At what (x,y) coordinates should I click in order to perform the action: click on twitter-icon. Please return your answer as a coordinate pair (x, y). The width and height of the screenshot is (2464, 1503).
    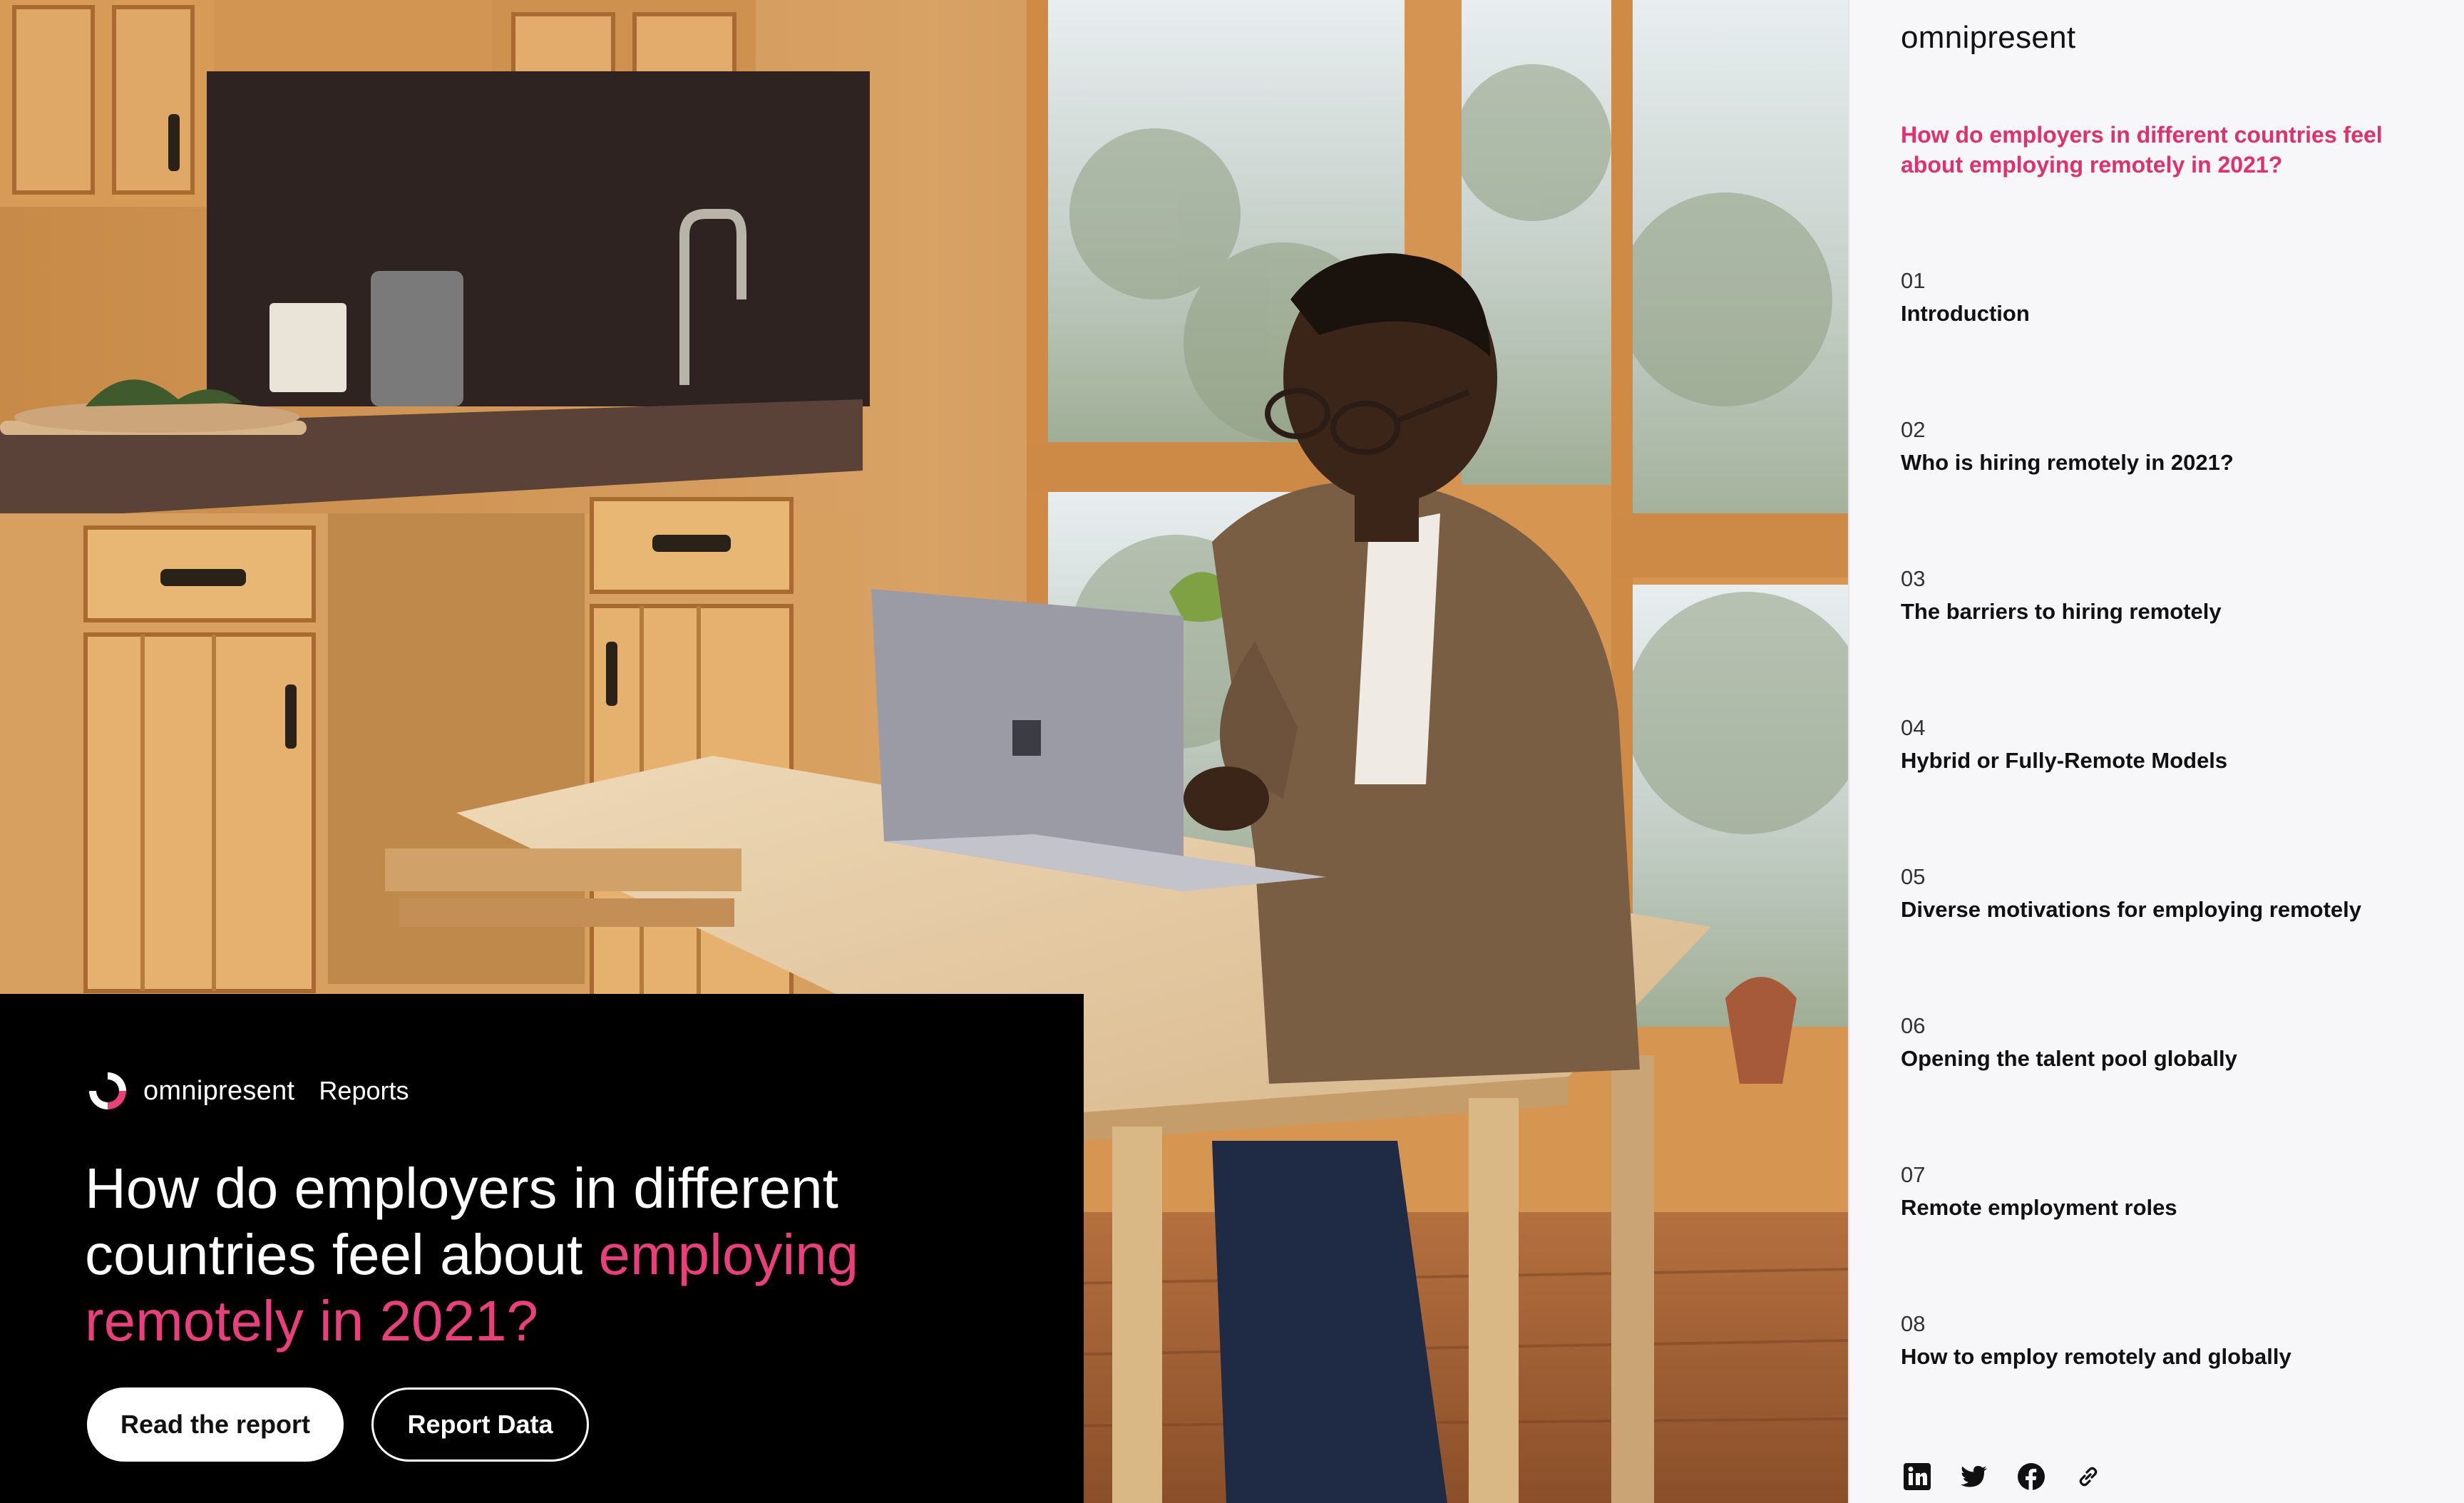
    Looking at the image, I should click on (1974, 1476).